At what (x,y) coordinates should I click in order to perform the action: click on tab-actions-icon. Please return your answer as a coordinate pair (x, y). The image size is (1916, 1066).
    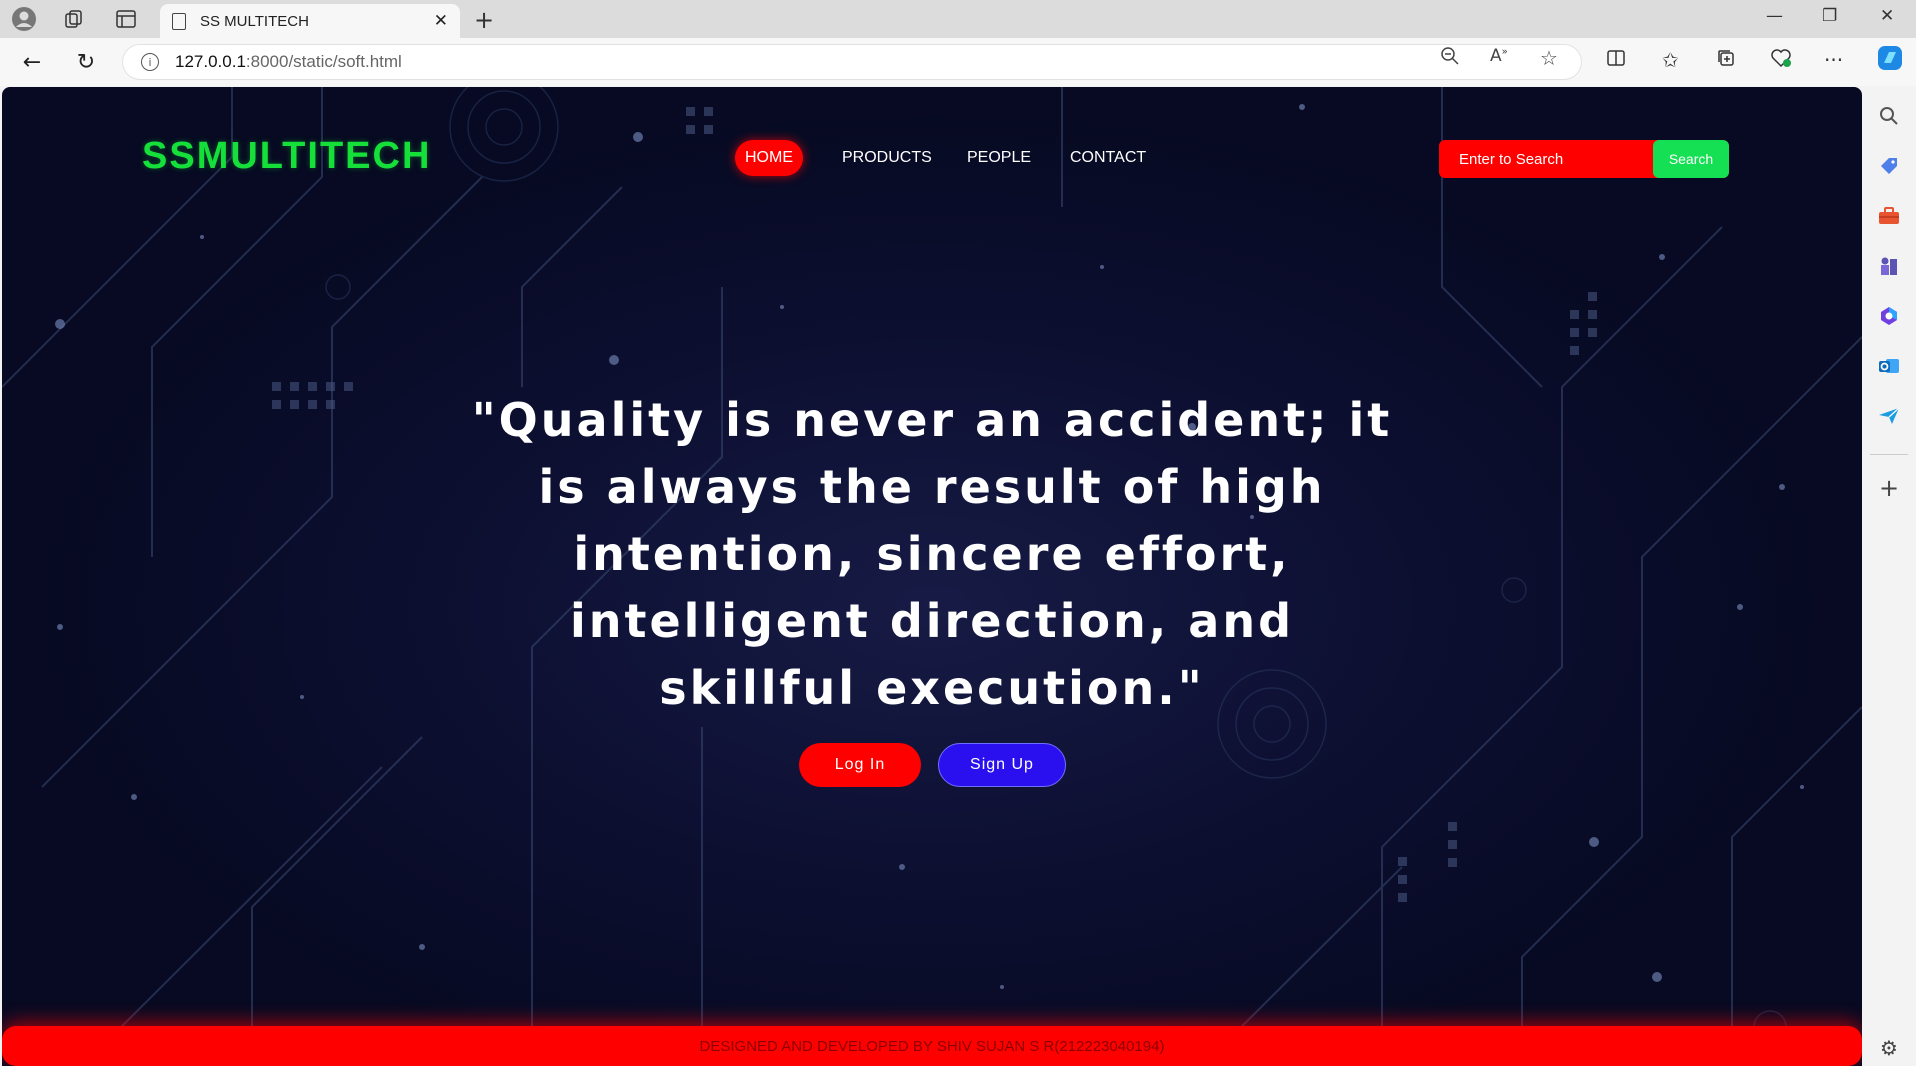
    Looking at the image, I should click on (126, 19).